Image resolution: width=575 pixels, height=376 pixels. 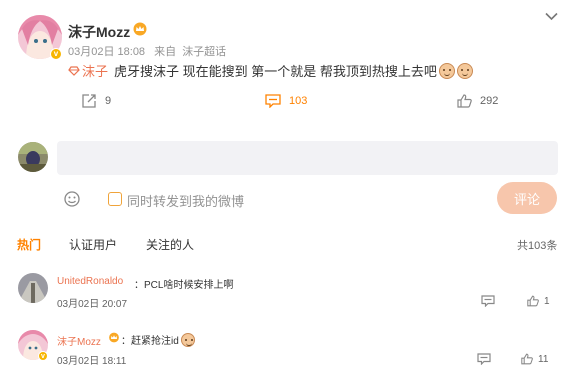 What do you see at coordinates (489, 101) in the screenshot?
I see `like-count: 292` at bounding box center [489, 101].